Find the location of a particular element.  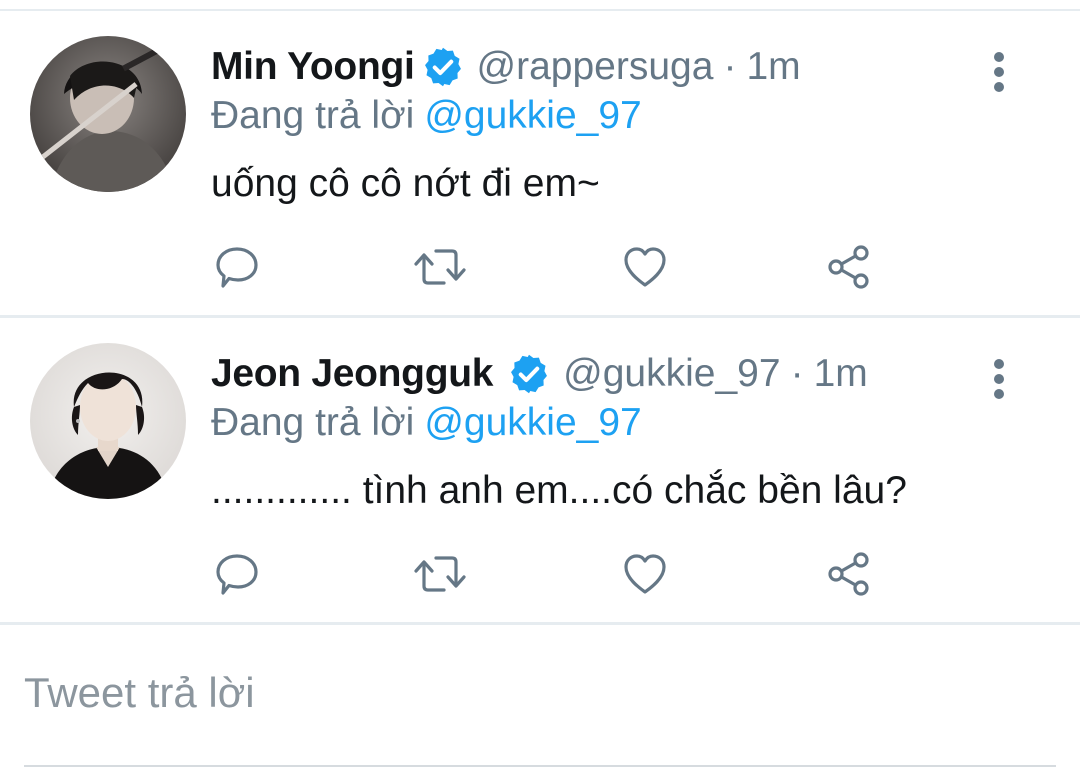

reply-input is located at coordinates (534, 693).